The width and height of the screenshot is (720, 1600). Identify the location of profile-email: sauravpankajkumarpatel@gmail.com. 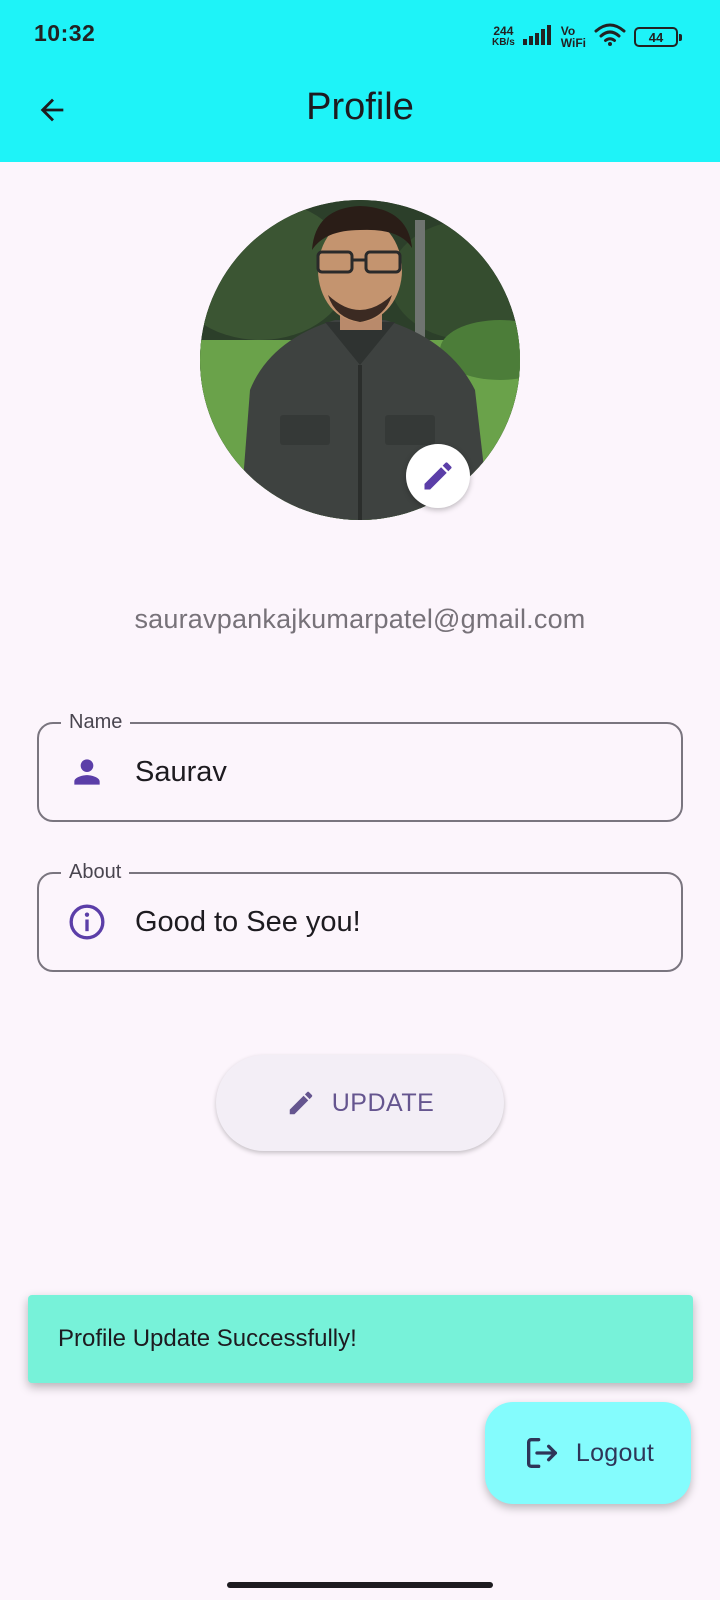
(360, 619).